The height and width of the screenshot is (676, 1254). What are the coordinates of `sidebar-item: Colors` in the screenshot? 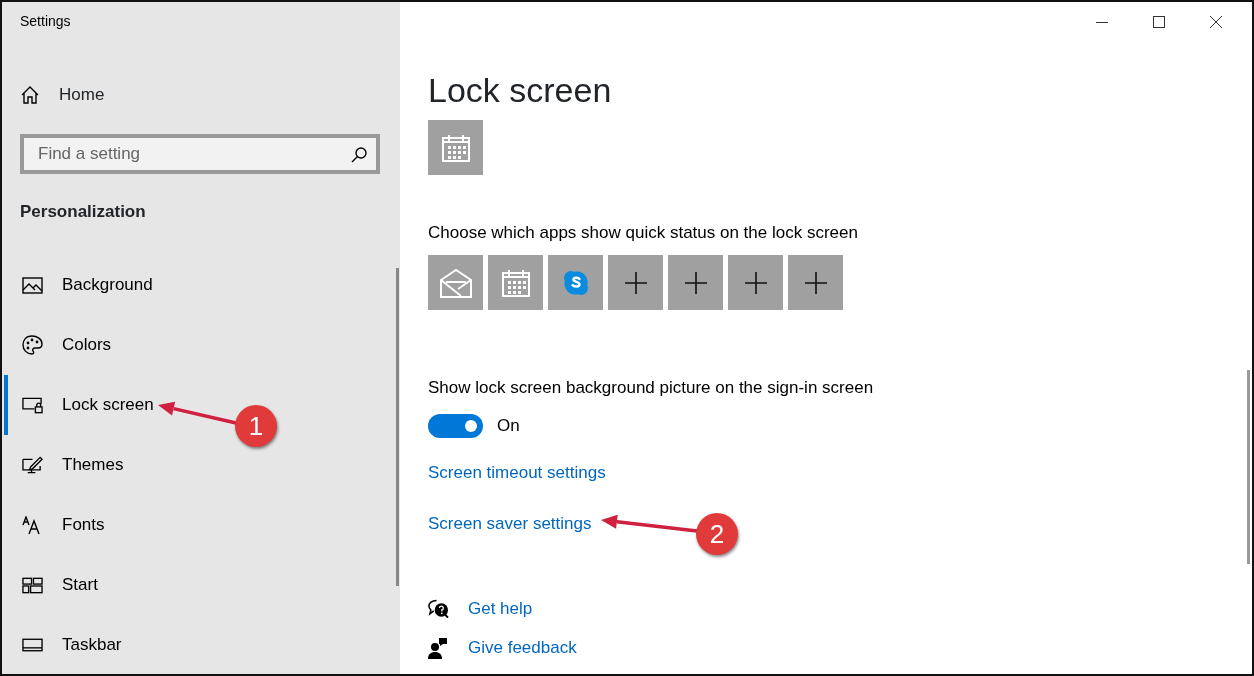 It's located at (99, 345).